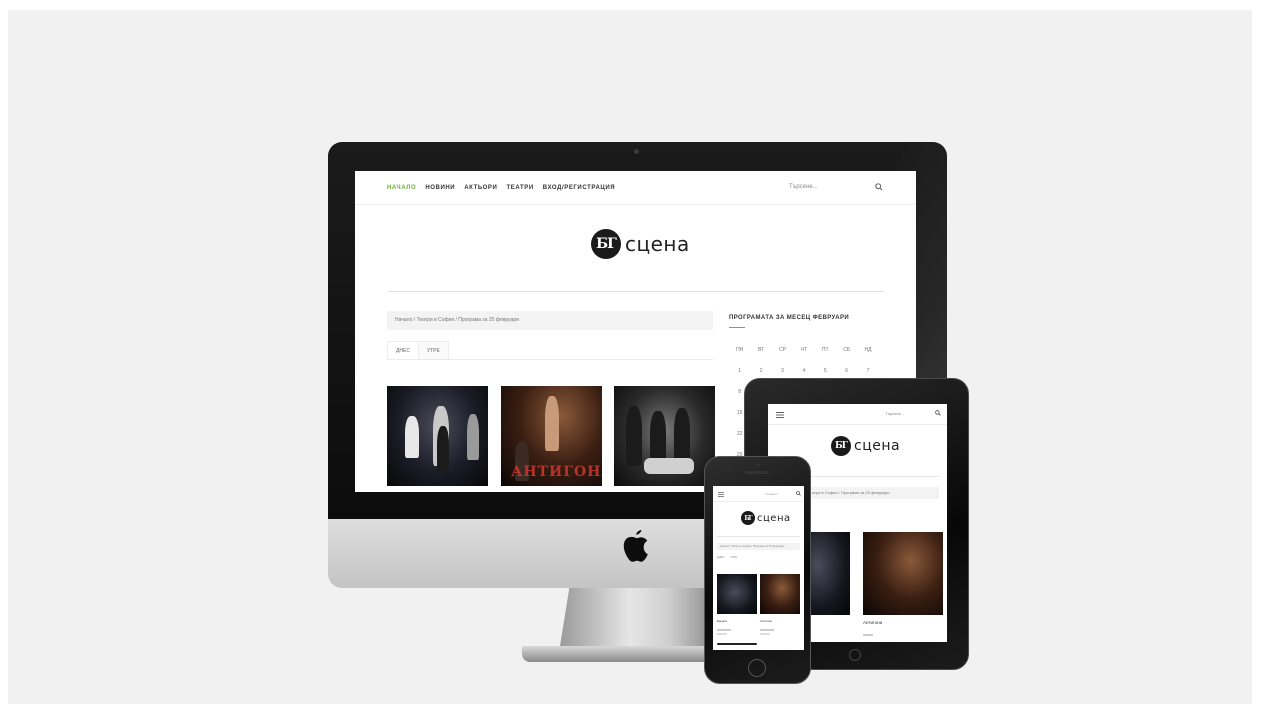 The image size is (1261, 708). I want to click on calendar-day: 2, so click(760, 371).